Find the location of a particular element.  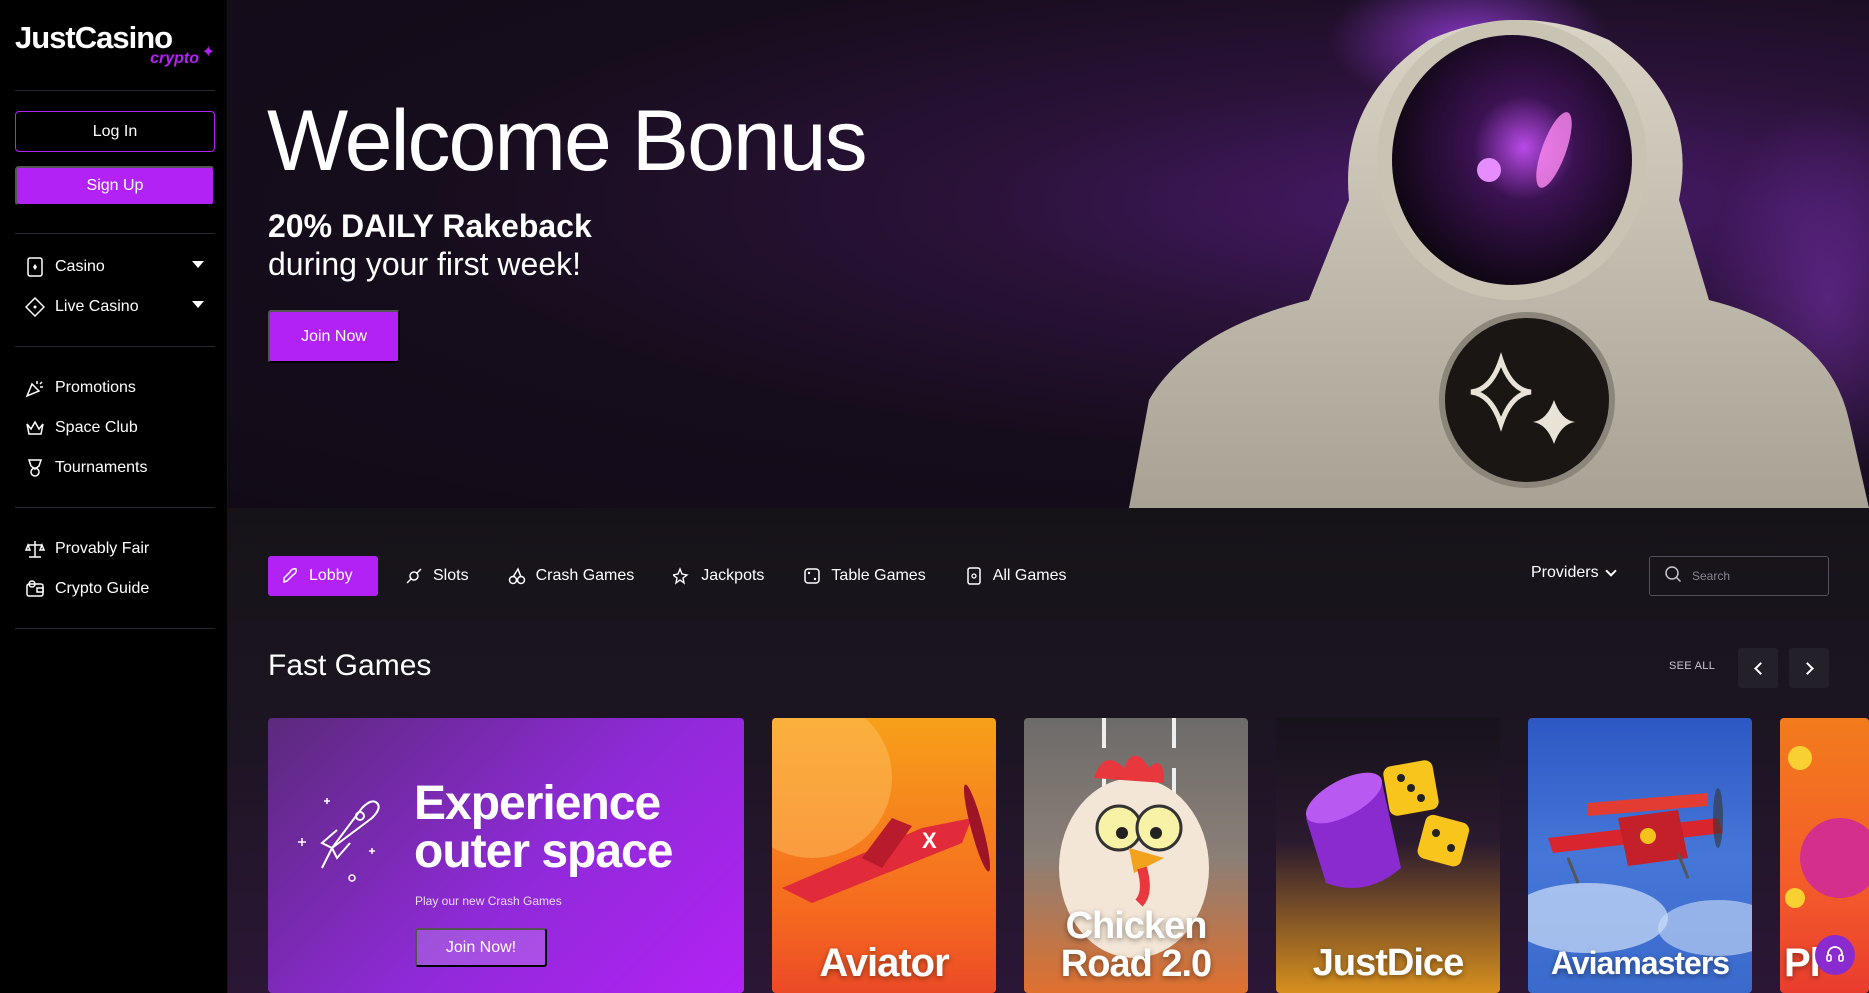

tab-crash-games: Crash Games is located at coordinates (571, 576).